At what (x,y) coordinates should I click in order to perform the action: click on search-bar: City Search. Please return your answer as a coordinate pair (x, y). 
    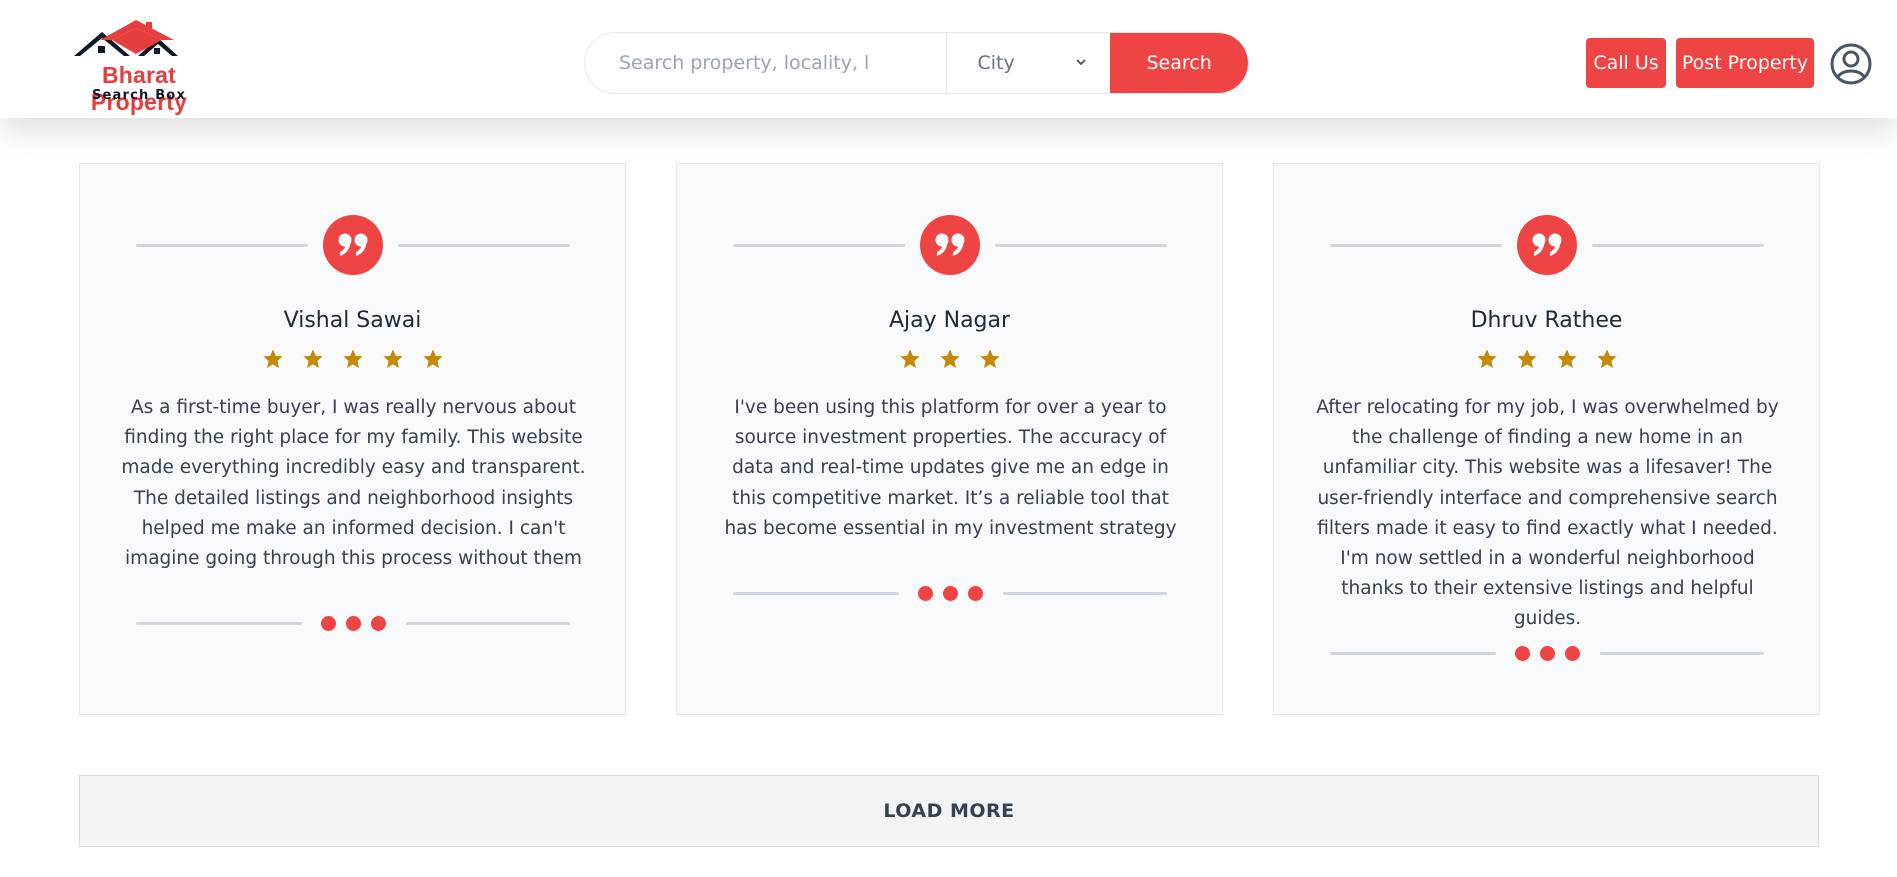
    Looking at the image, I should click on (916, 63).